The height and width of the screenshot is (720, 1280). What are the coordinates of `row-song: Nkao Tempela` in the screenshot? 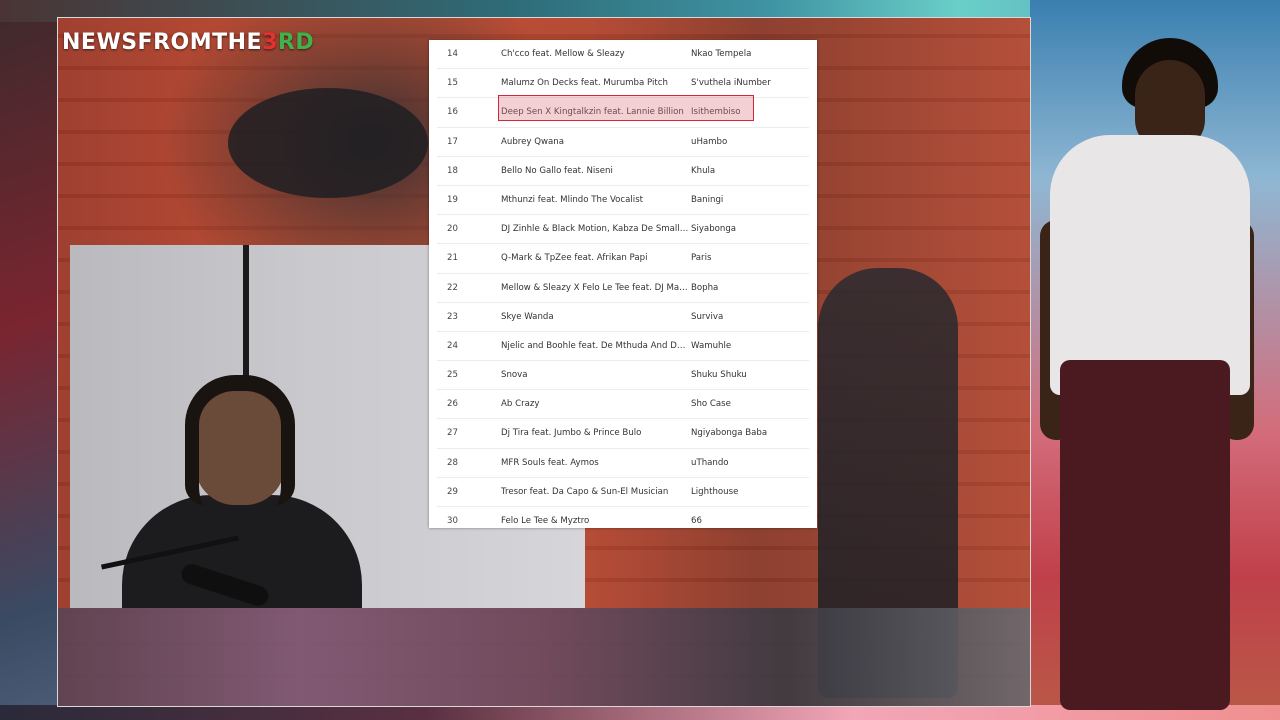 It's located at (721, 54).